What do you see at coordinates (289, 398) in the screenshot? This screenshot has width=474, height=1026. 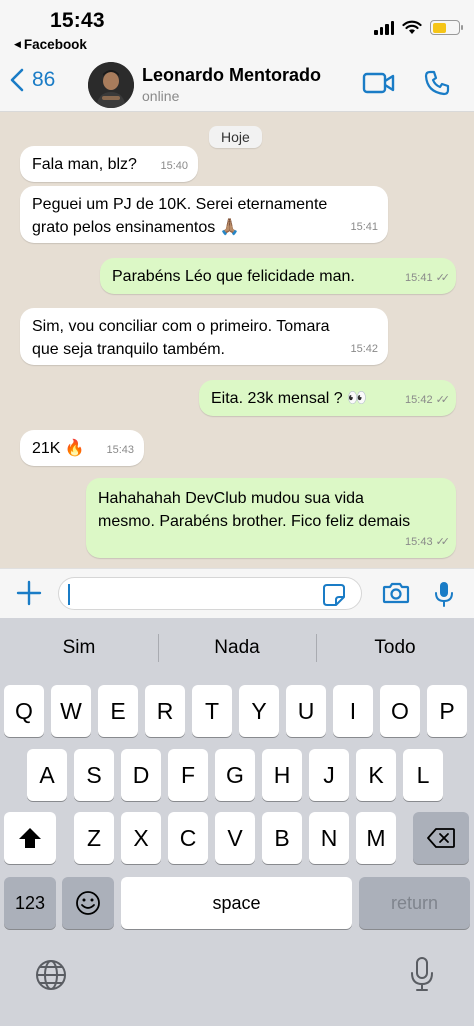 I see `message-text: Eita. 23k mensal ? 👀` at bounding box center [289, 398].